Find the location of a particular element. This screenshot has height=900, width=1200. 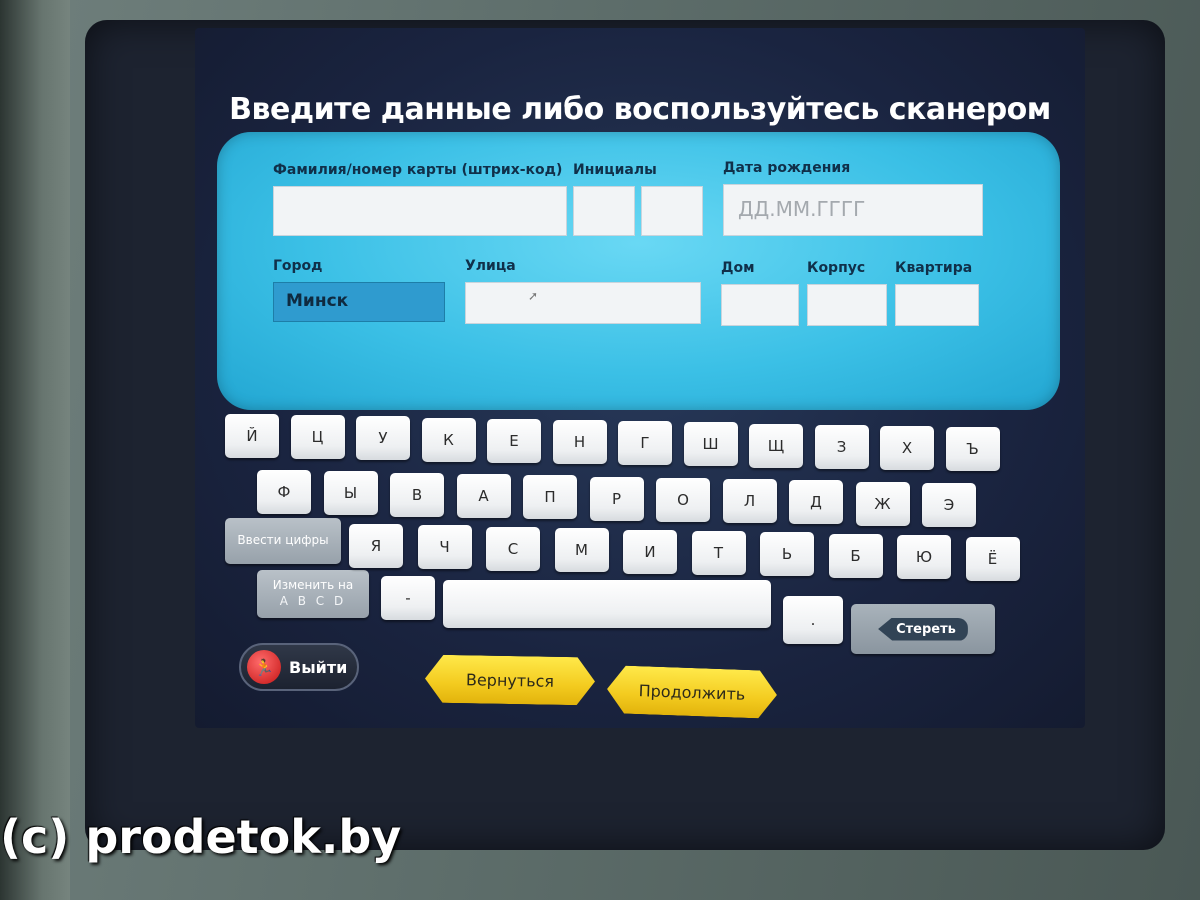

key-Ц: Ц is located at coordinates (317, 437).